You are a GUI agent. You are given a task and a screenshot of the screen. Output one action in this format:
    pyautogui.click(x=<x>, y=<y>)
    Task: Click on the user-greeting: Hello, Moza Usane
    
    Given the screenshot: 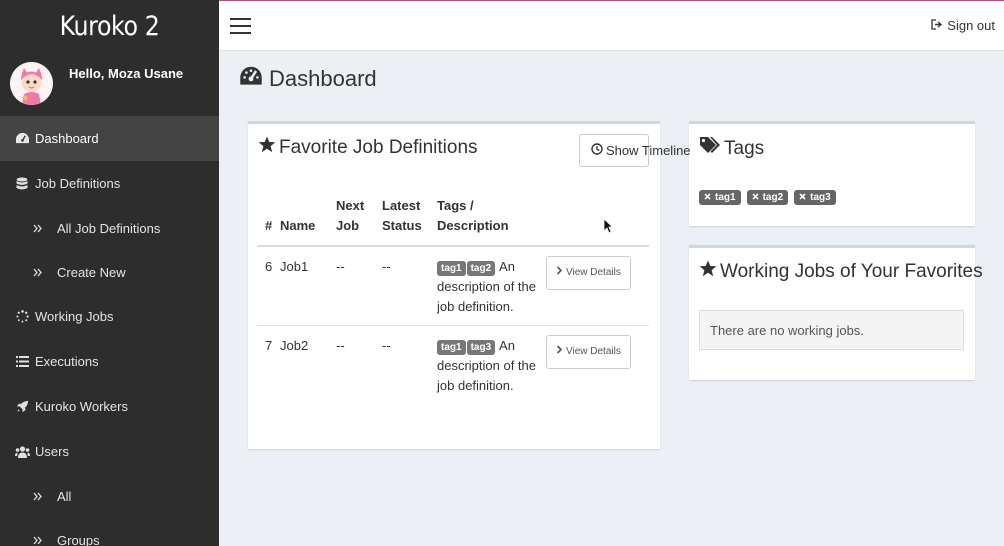 What is the action you would take?
    pyautogui.click(x=126, y=73)
    